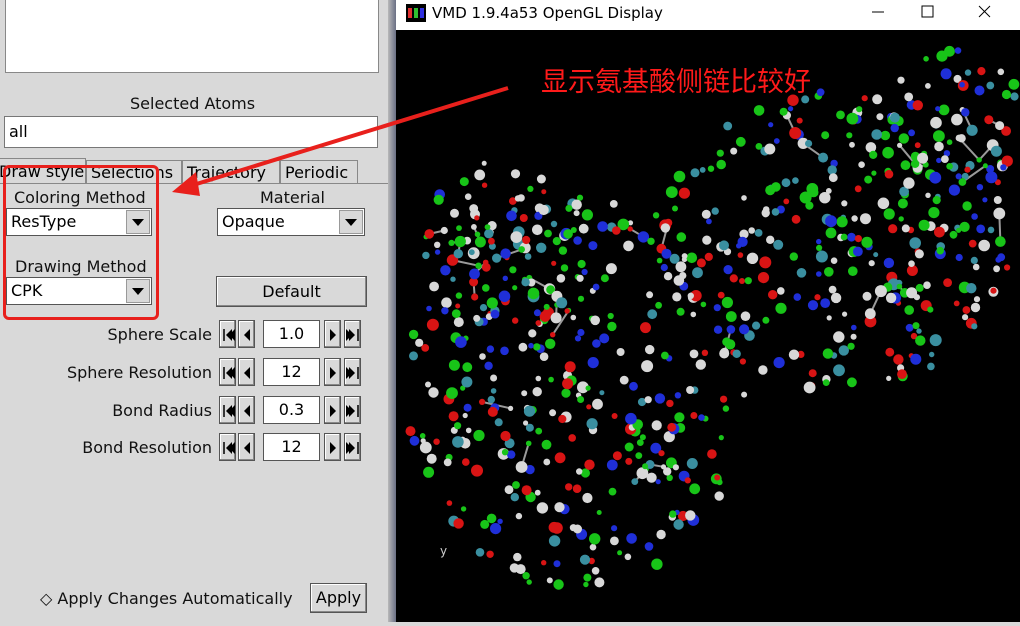 The image size is (1020, 626). What do you see at coordinates (147, 447) in the screenshot?
I see `param-label: Bond Resolution` at bounding box center [147, 447].